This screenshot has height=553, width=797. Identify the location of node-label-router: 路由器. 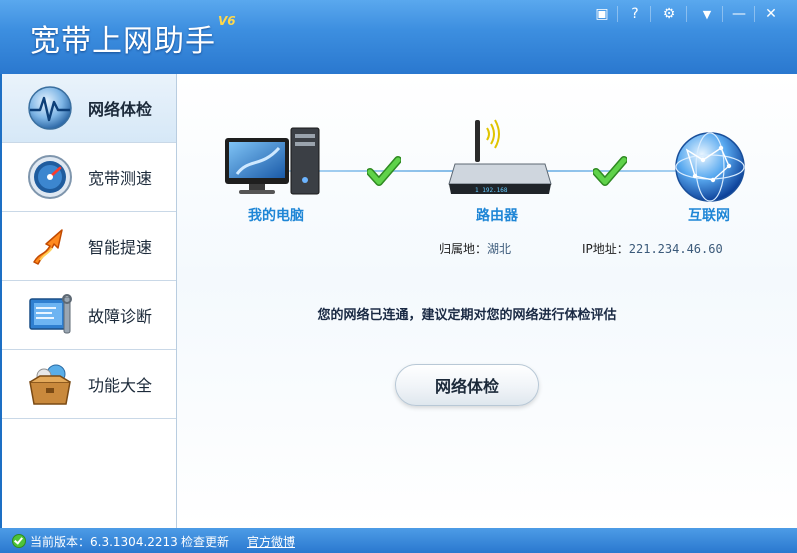
(497, 216).